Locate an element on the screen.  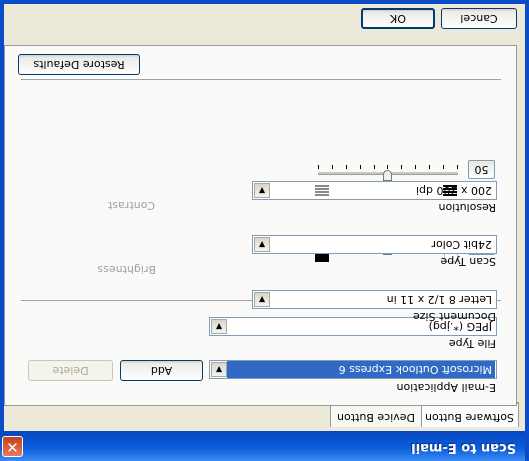
resolution-select: 200 x 200 dpi ▼ is located at coordinates (374, 190).